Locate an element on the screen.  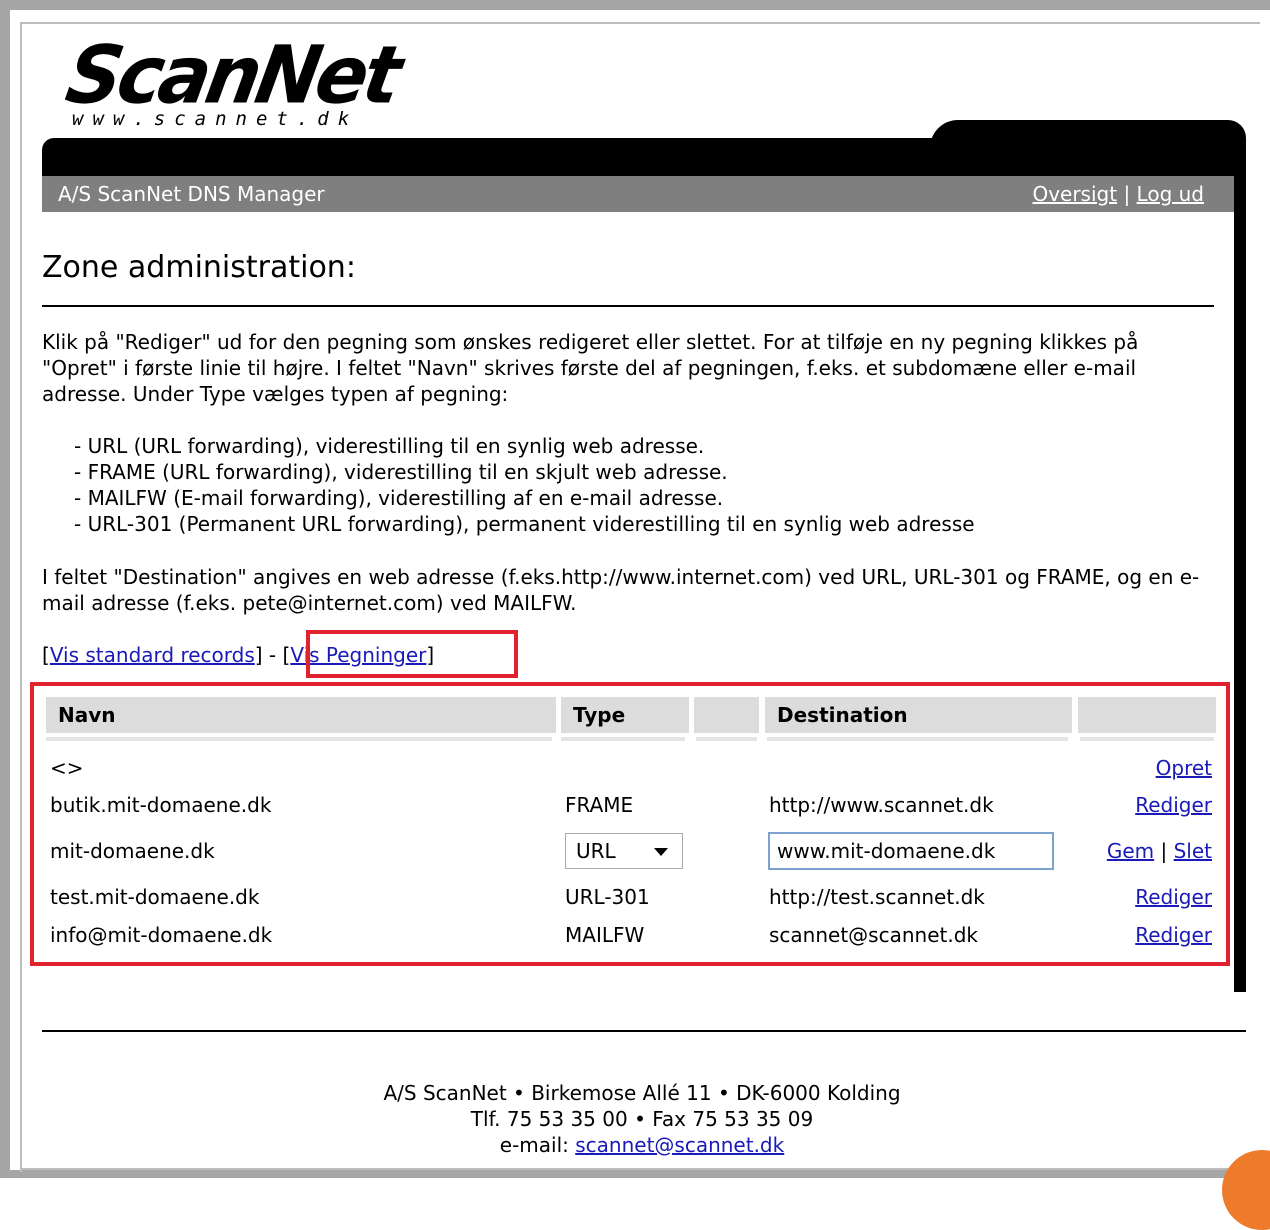
header-actions is located at coordinates (1147, 715).